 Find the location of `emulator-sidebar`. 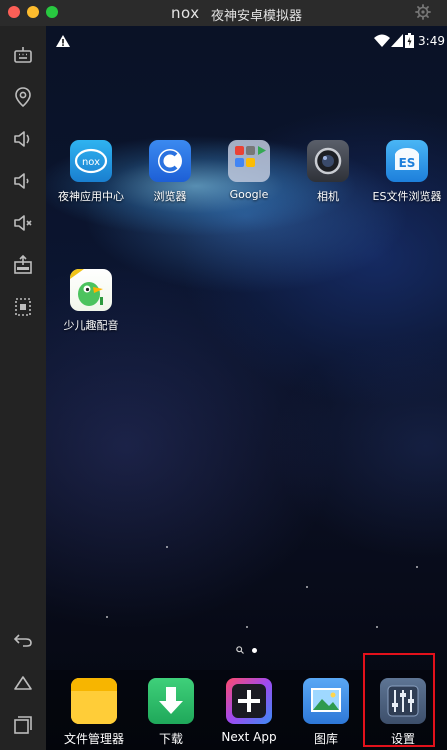

emulator-sidebar is located at coordinates (23, 388).